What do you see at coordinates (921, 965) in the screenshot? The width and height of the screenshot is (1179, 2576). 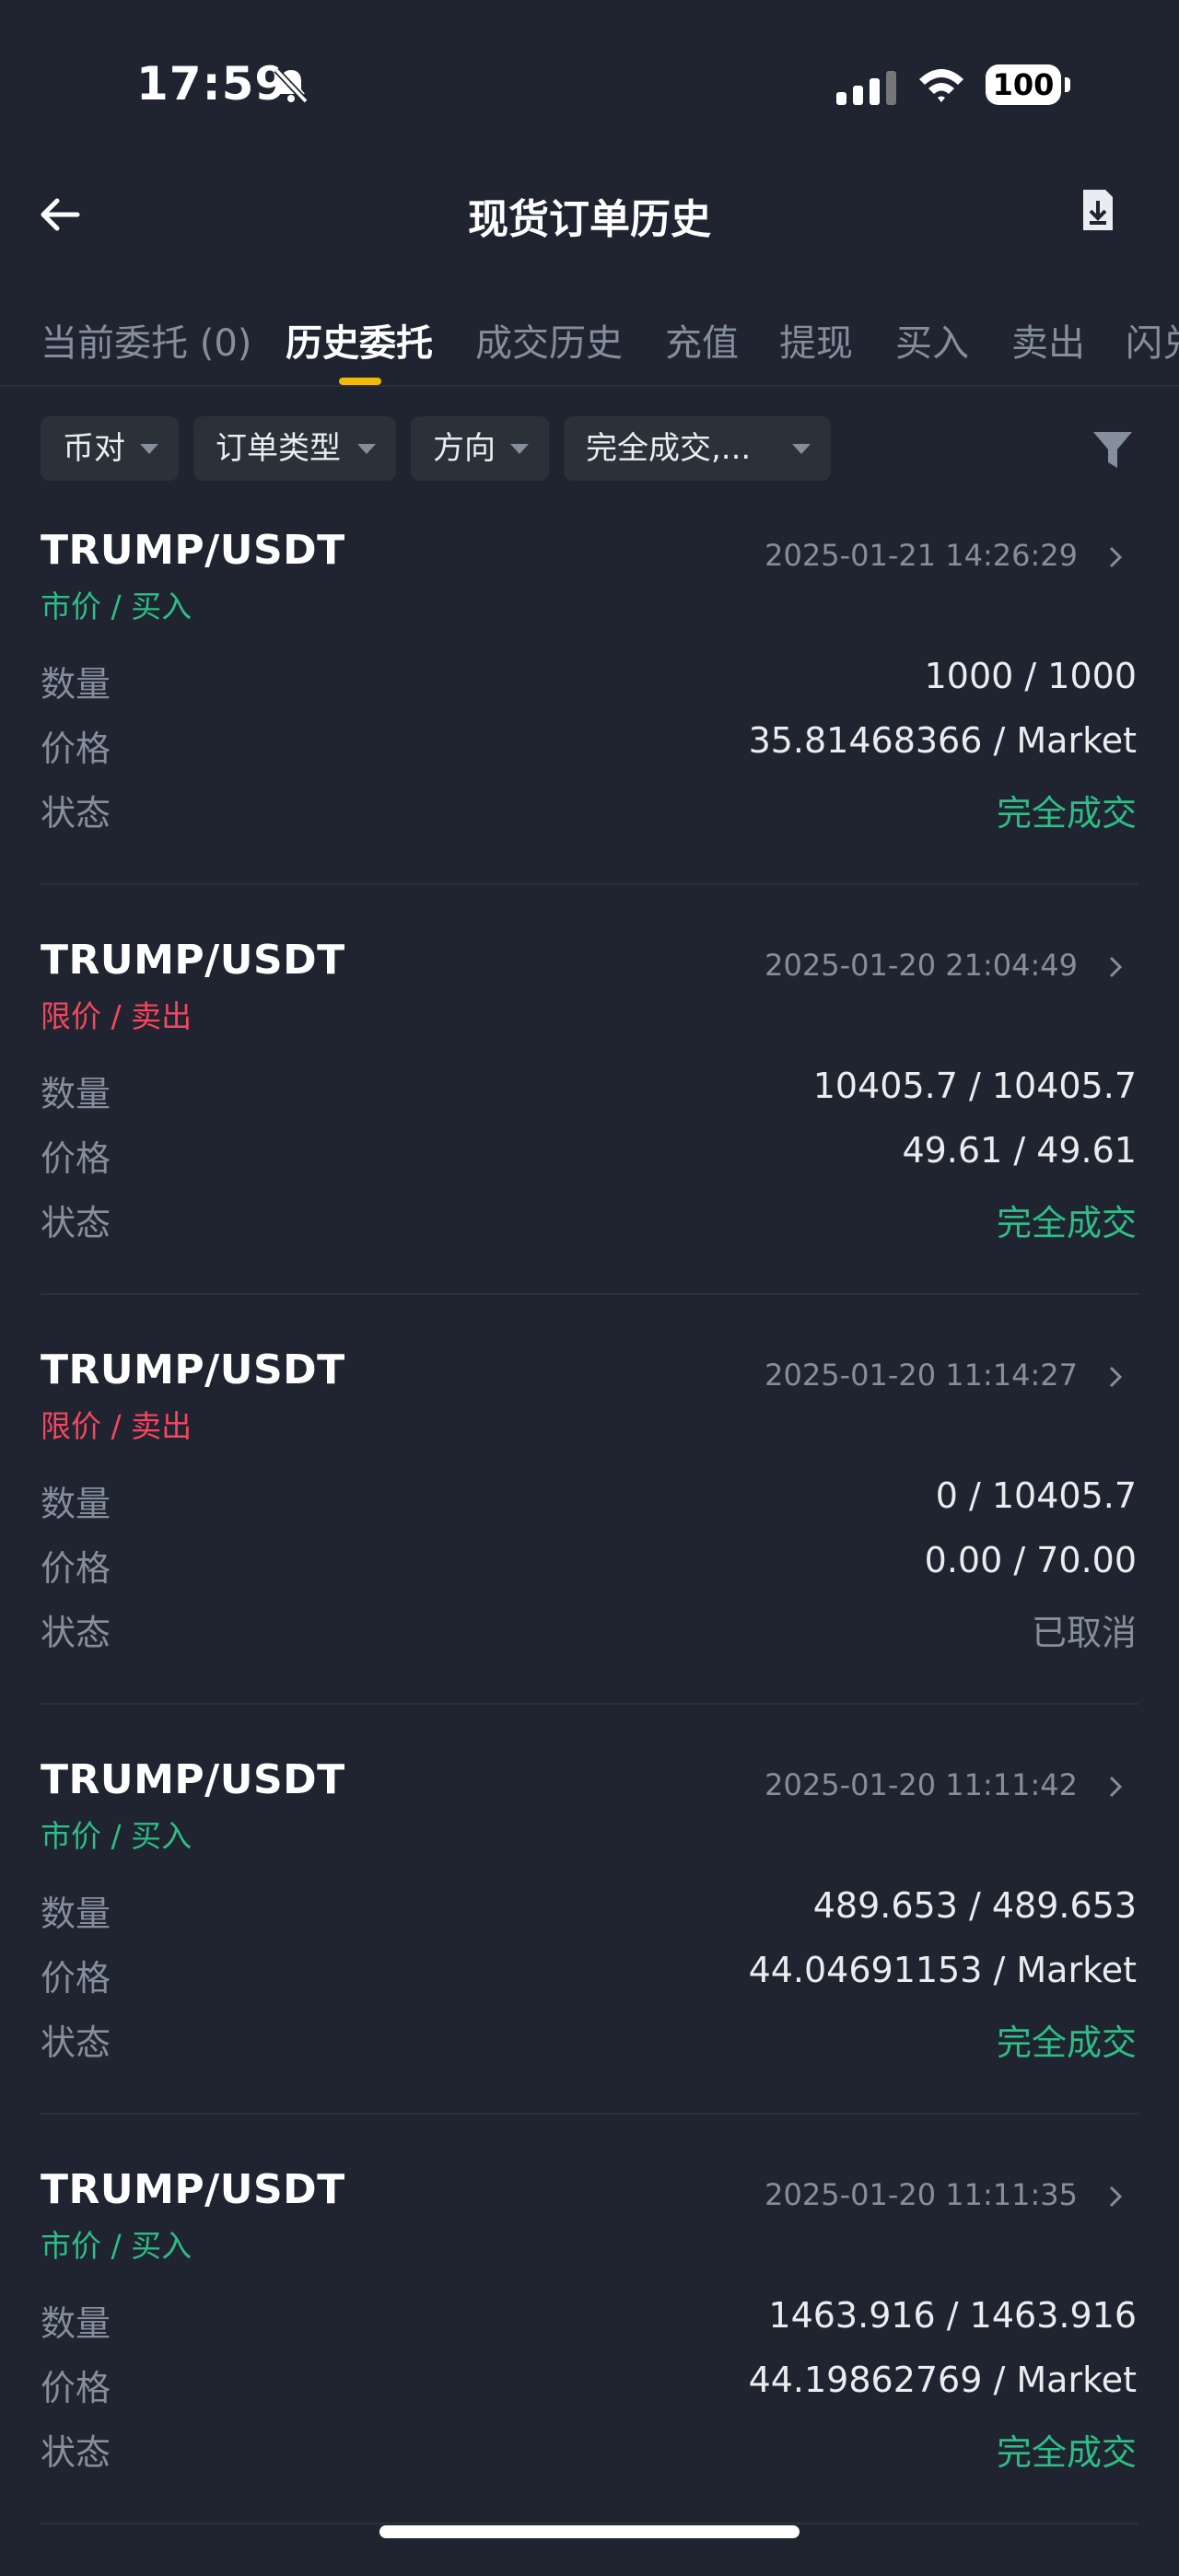 I see `order-datetime: 2025-01-20 21:04:49` at bounding box center [921, 965].